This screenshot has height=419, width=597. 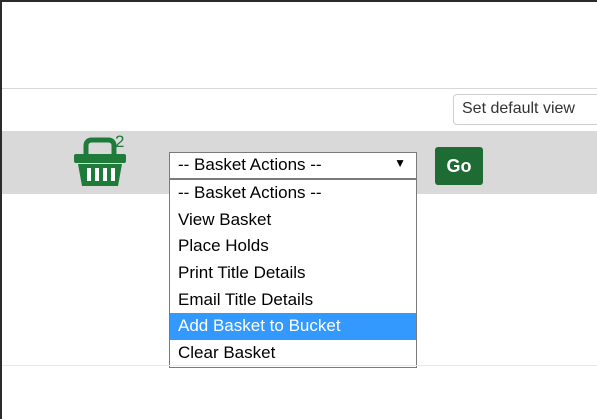 I want to click on dropdown-option-add-basket-to-bucket: Add Basket to Bucket, so click(x=293, y=327).